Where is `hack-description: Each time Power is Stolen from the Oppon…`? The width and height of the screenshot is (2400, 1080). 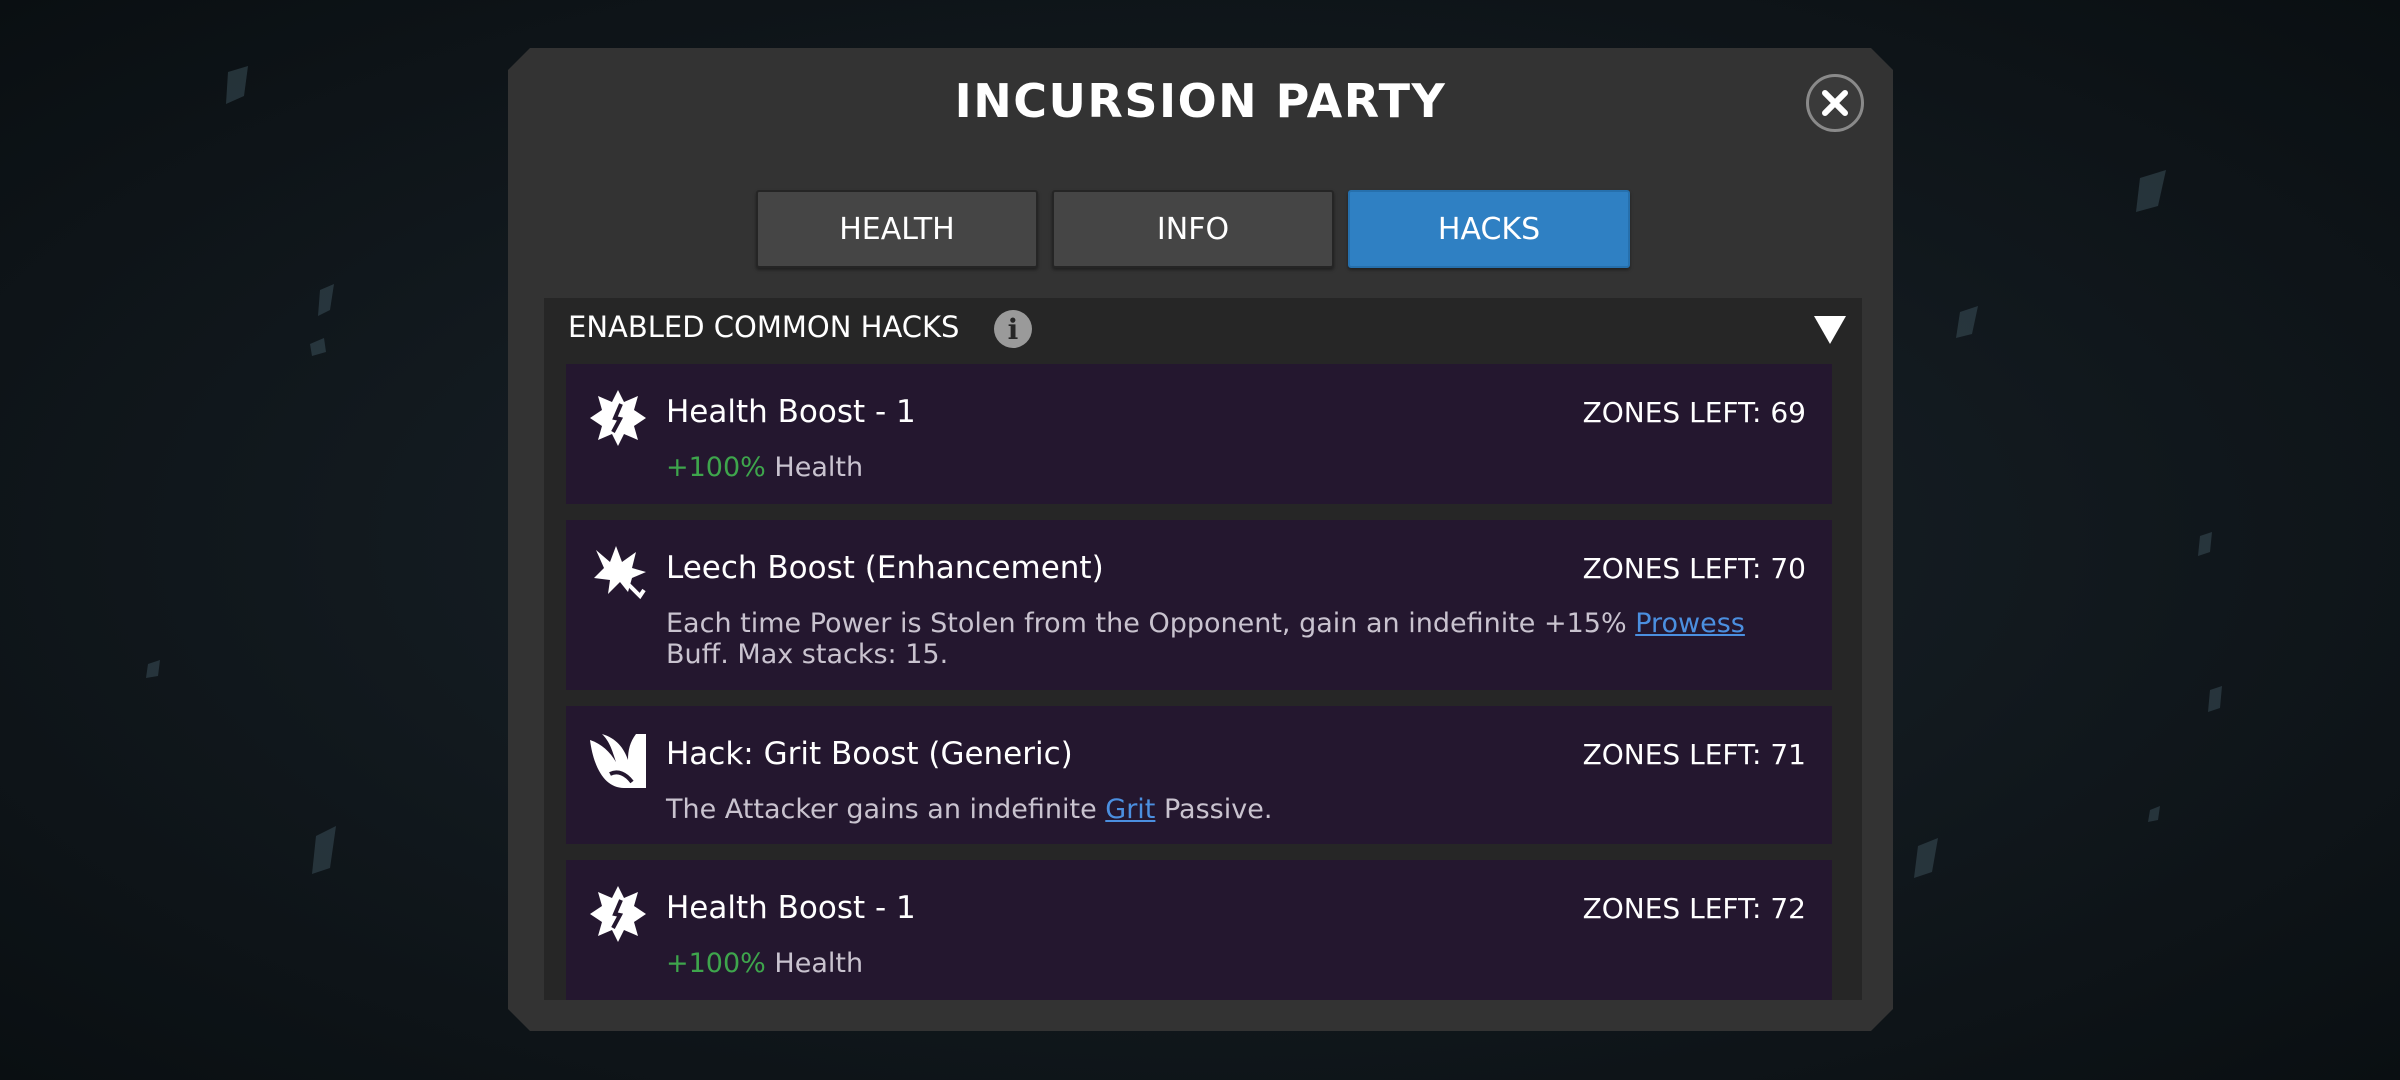
hack-description: Each time Power is Stolen from the Oppon… is located at coordinates (1236, 639).